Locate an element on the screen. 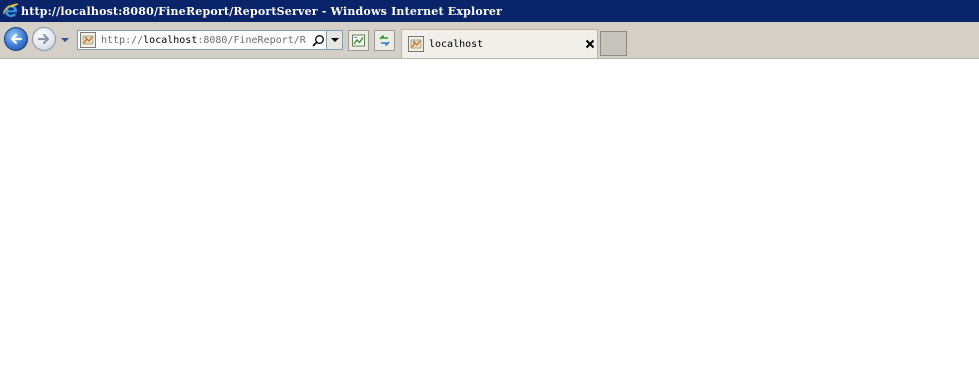  recent-pages-button is located at coordinates (65, 40).